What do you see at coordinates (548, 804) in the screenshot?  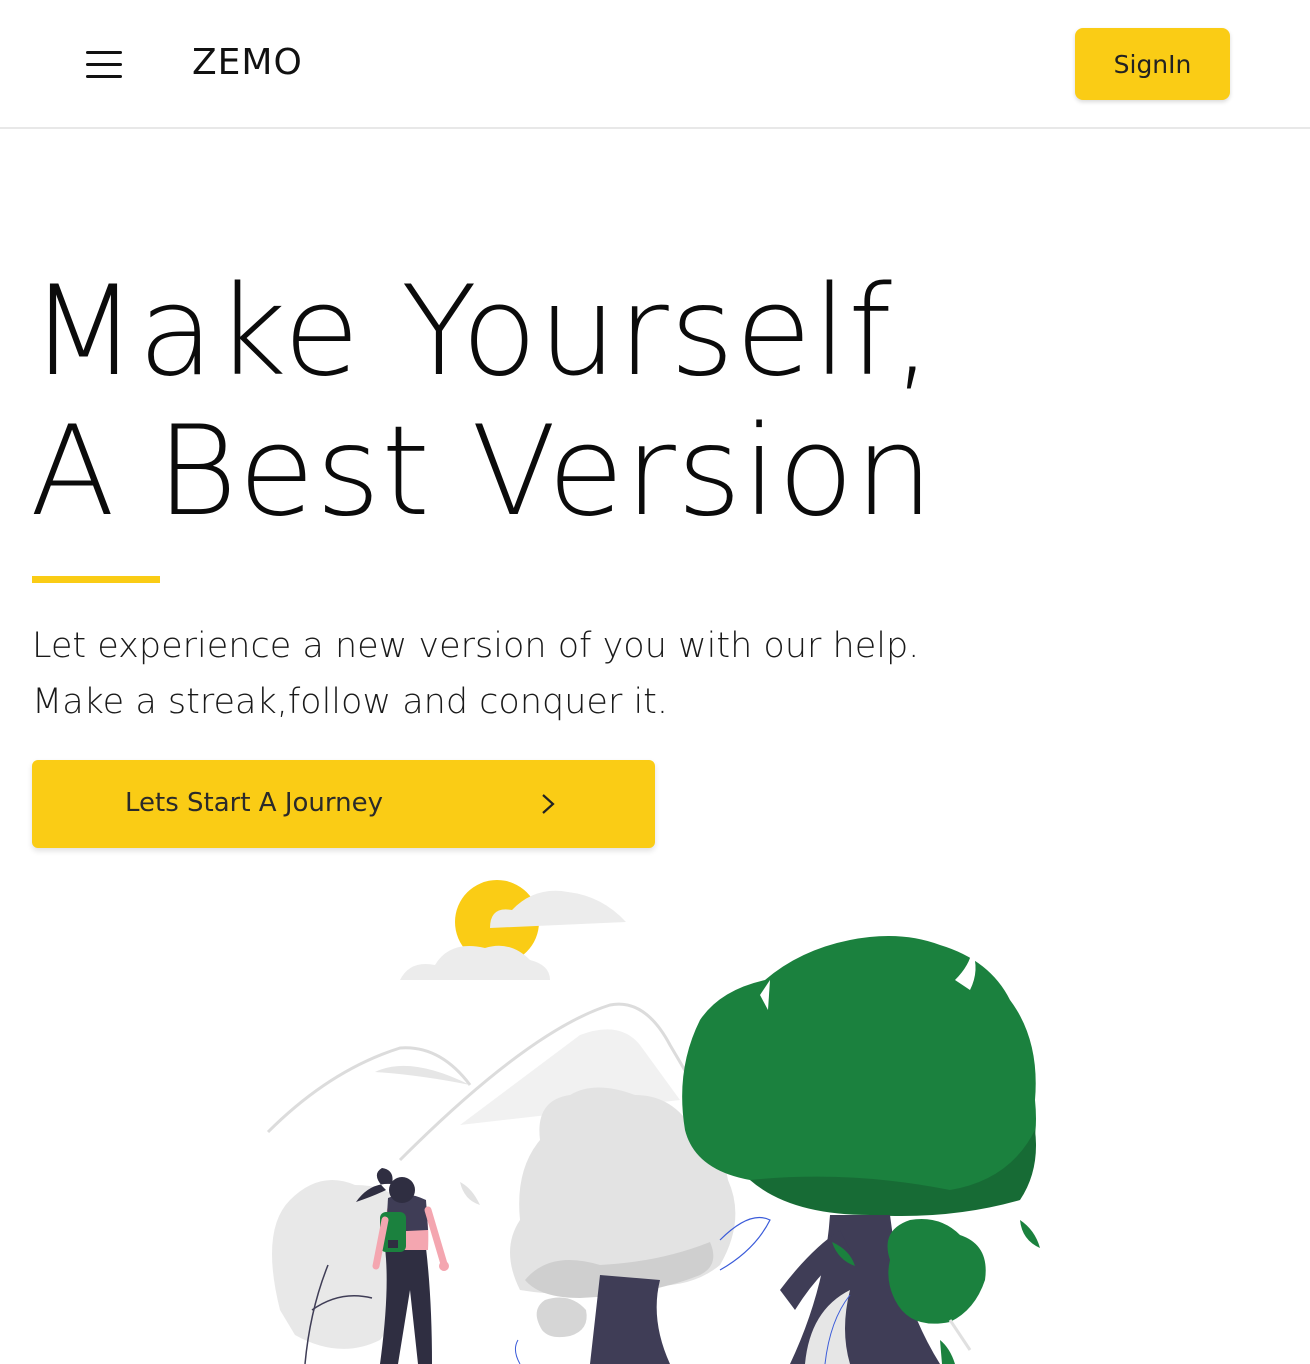 I see `chevron-right-icon` at bounding box center [548, 804].